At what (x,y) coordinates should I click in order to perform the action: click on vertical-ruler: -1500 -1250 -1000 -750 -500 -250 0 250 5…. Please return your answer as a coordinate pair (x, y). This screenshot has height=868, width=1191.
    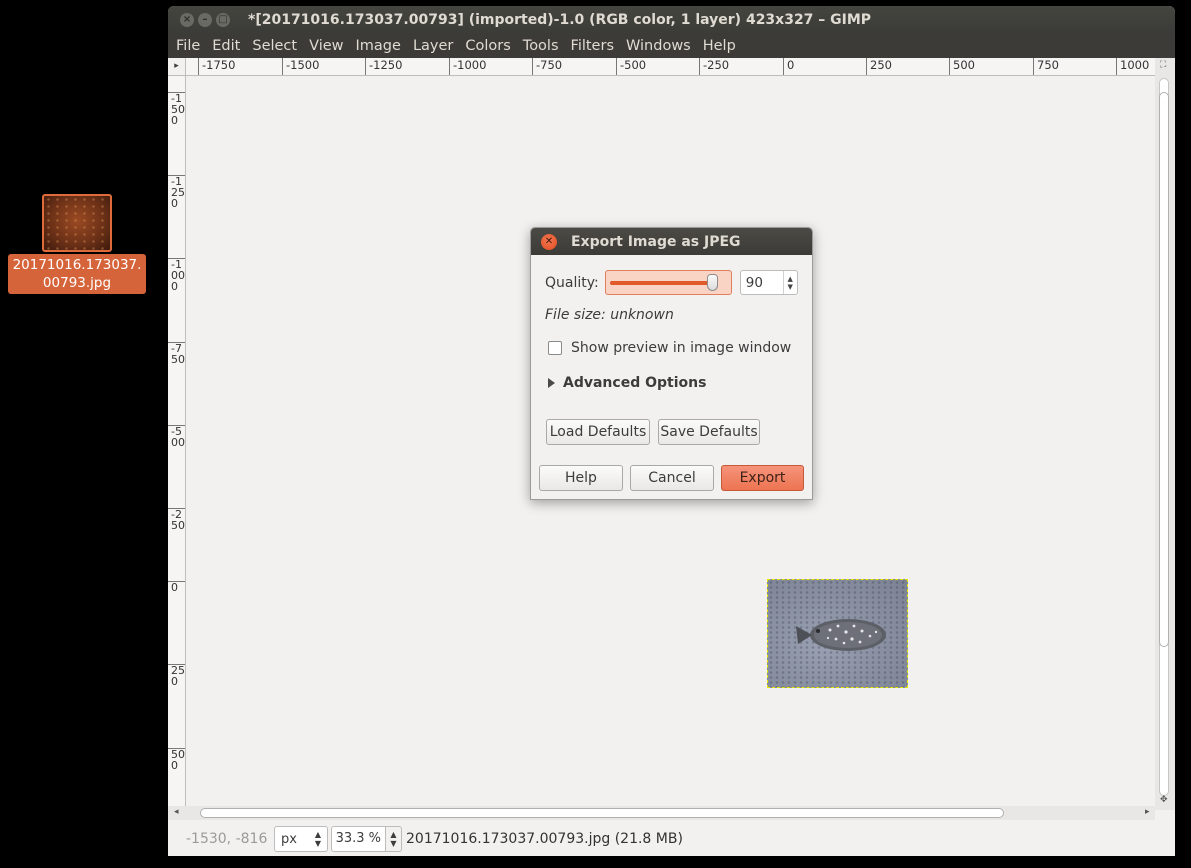
    Looking at the image, I should click on (177, 441).